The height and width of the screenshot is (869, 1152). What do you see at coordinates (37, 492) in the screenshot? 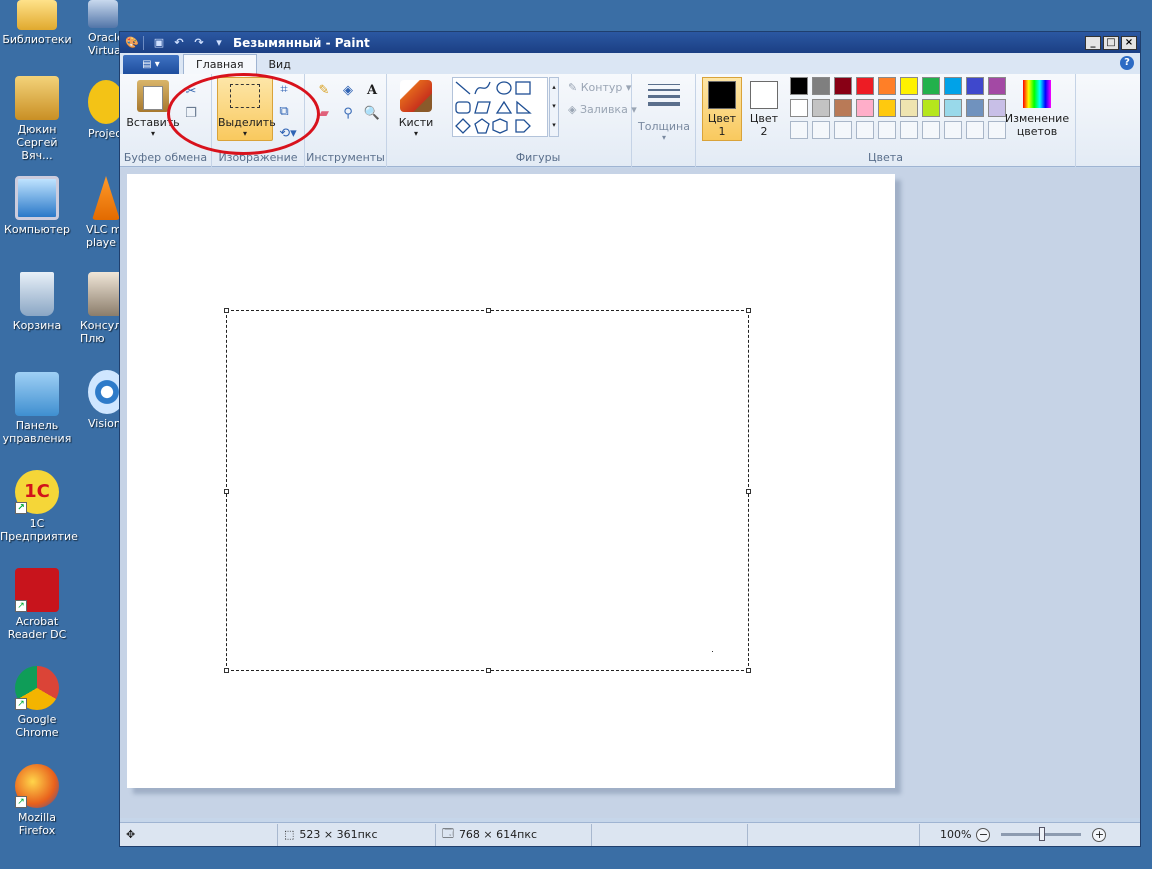
I see `1c-logo-icon: 1С ↗` at bounding box center [37, 492].